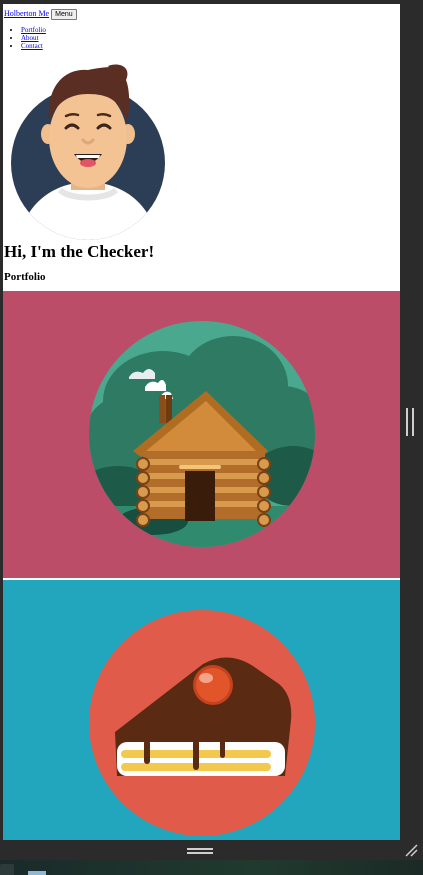  What do you see at coordinates (210, 46) in the screenshot?
I see `nav-item-contact: Contact` at bounding box center [210, 46].